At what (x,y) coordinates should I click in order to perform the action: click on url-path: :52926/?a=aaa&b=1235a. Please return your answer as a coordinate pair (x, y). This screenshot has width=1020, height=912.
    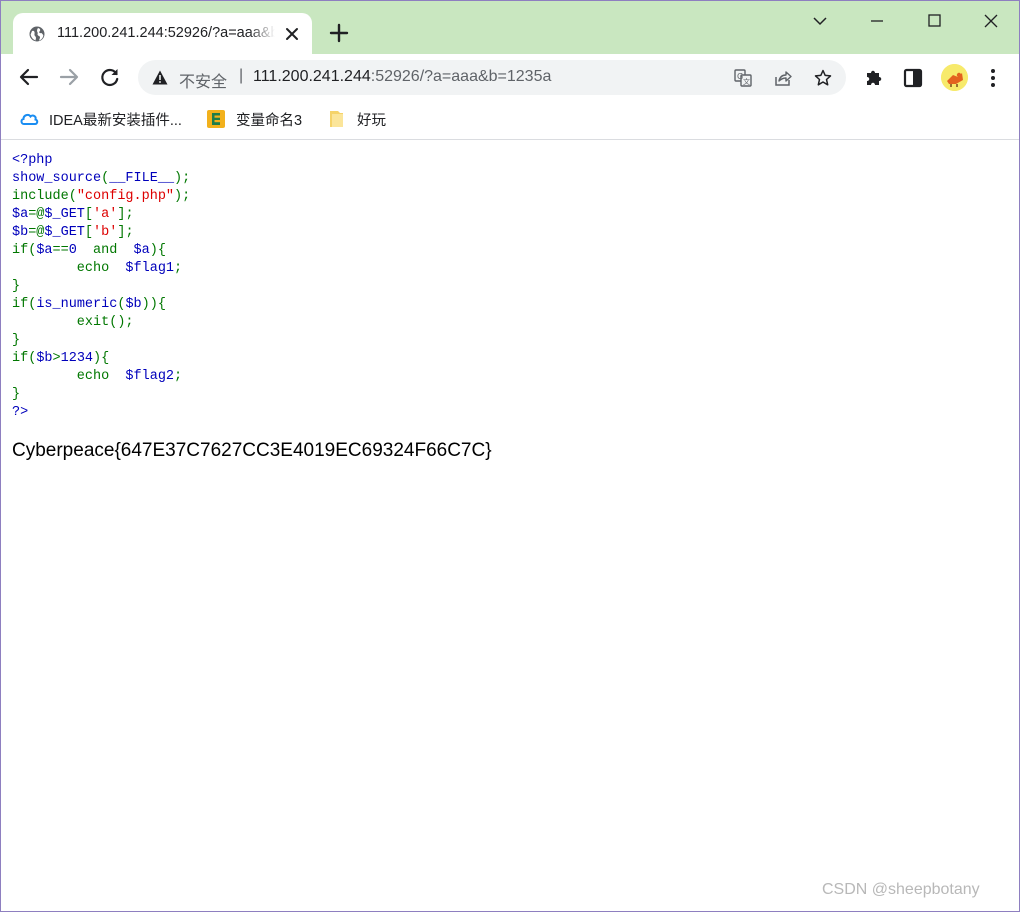
    Looking at the image, I should click on (461, 76).